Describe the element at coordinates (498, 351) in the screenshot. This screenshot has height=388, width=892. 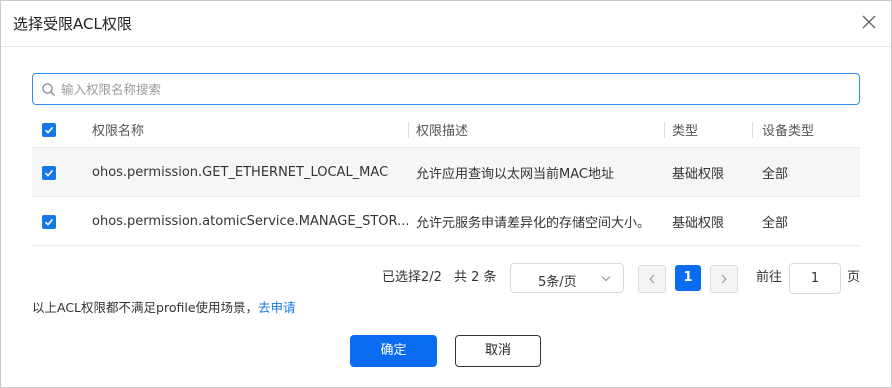
I see `cancel-button: 取消` at that location.